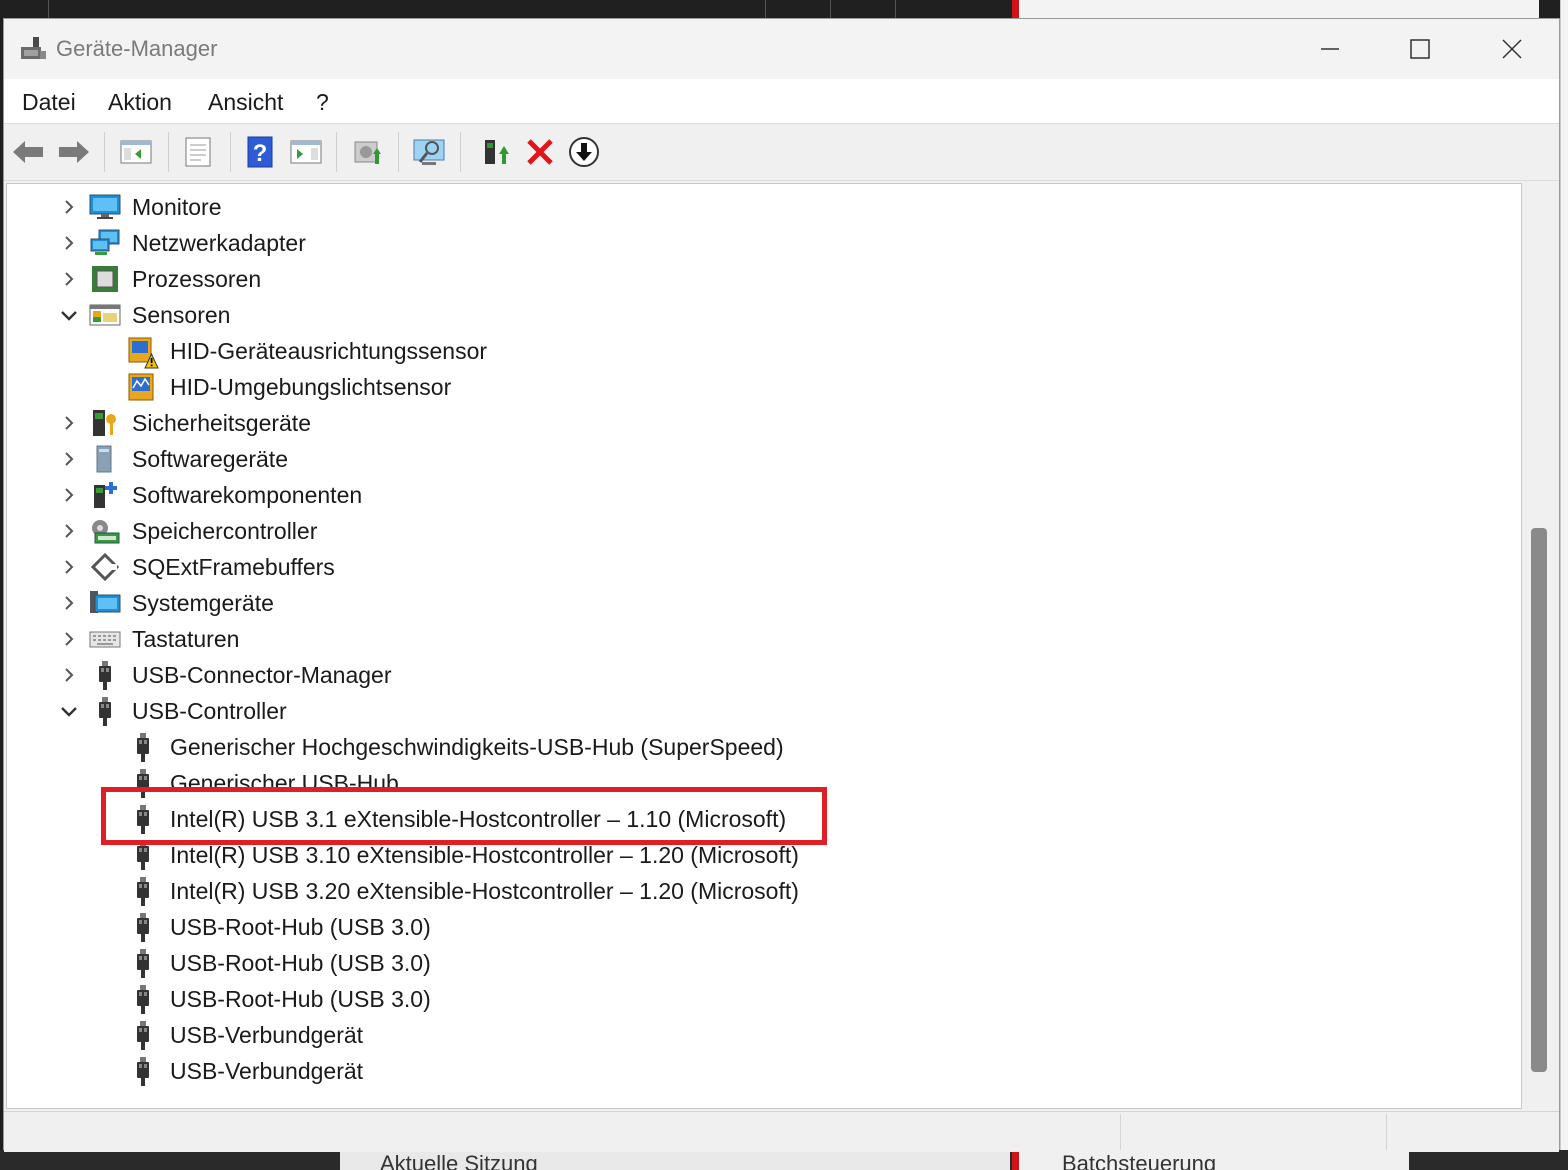  What do you see at coordinates (1564, 585) in the screenshot?
I see `background-window-right-edge` at bounding box center [1564, 585].